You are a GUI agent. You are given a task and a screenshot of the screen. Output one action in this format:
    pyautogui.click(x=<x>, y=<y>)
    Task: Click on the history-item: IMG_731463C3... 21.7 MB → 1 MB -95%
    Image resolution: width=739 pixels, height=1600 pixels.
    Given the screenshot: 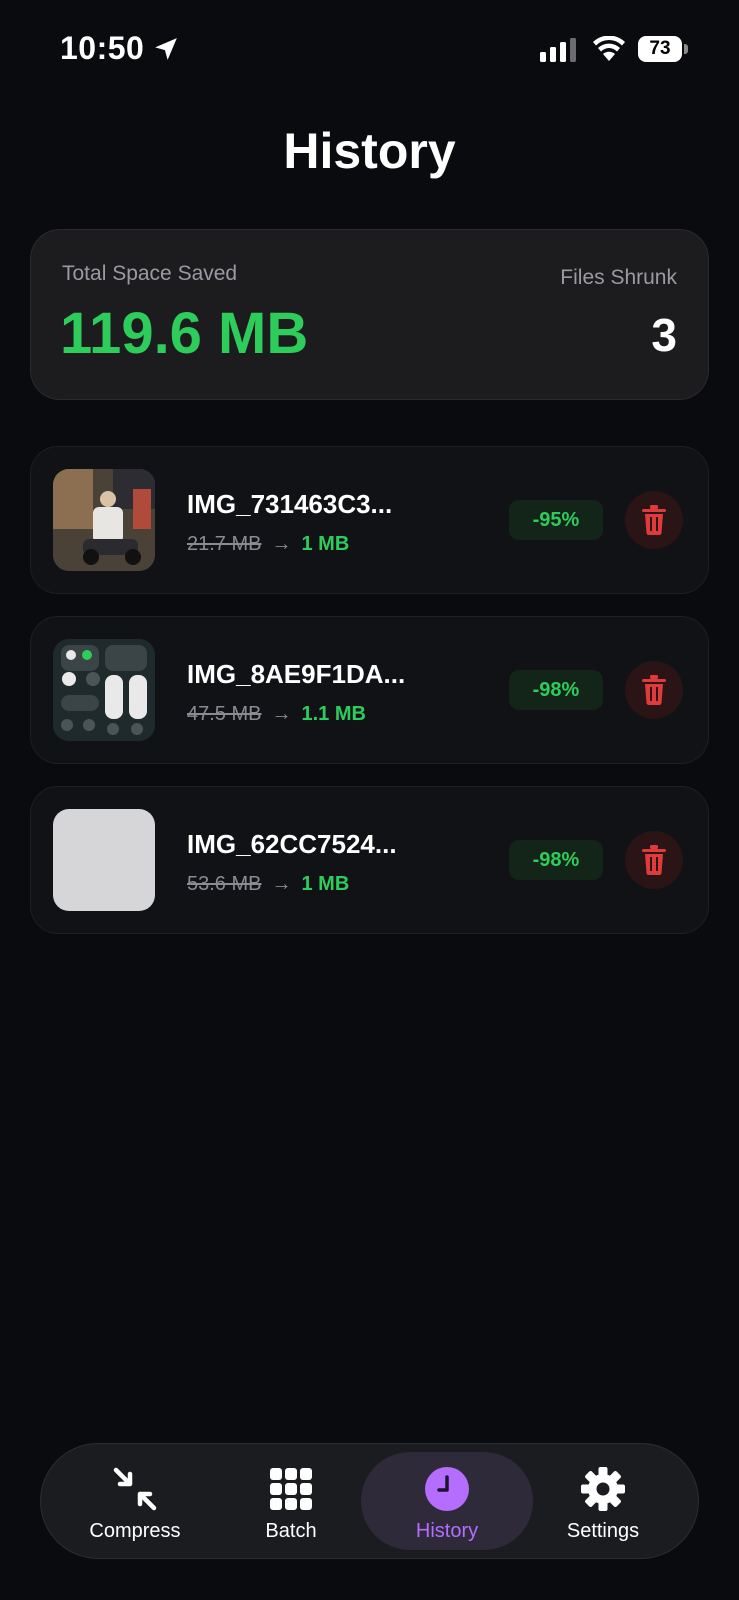 What is the action you would take?
    pyautogui.click(x=369, y=520)
    